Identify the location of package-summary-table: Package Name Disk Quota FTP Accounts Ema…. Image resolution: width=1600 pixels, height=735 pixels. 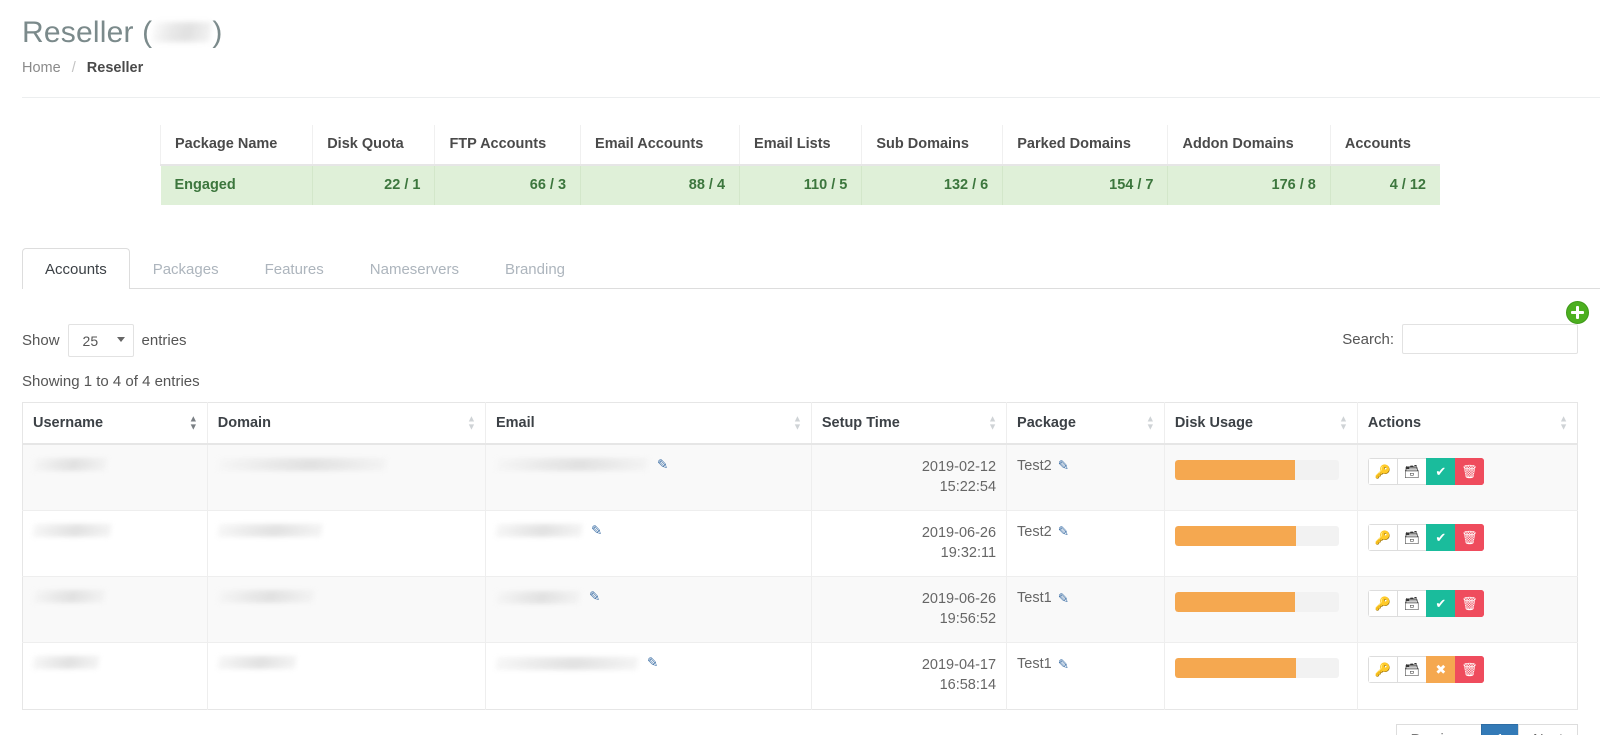
(799, 165).